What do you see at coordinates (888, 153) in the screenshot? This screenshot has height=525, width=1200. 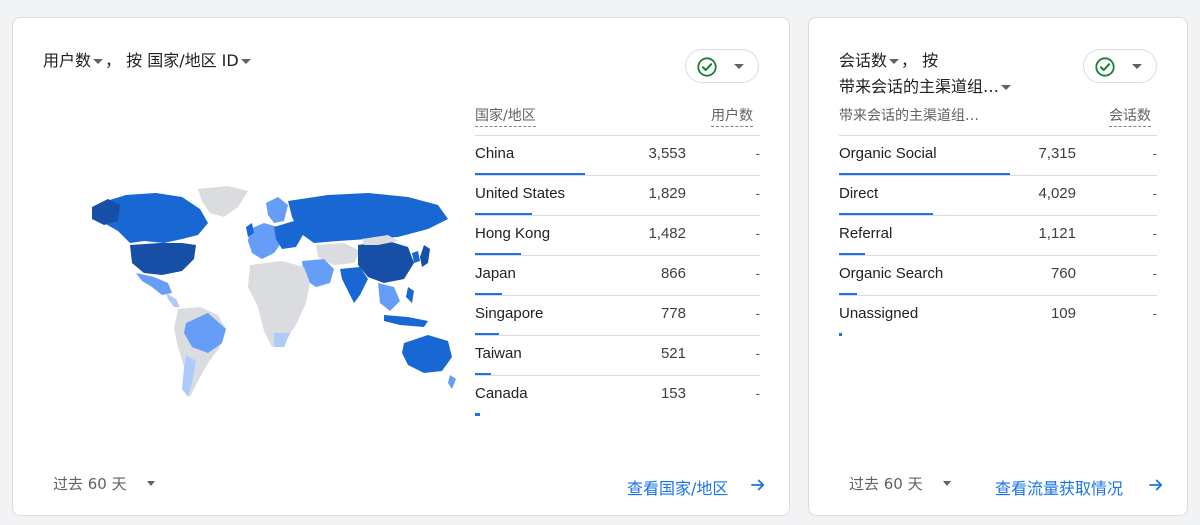 I see `row-label: Organic Social` at bounding box center [888, 153].